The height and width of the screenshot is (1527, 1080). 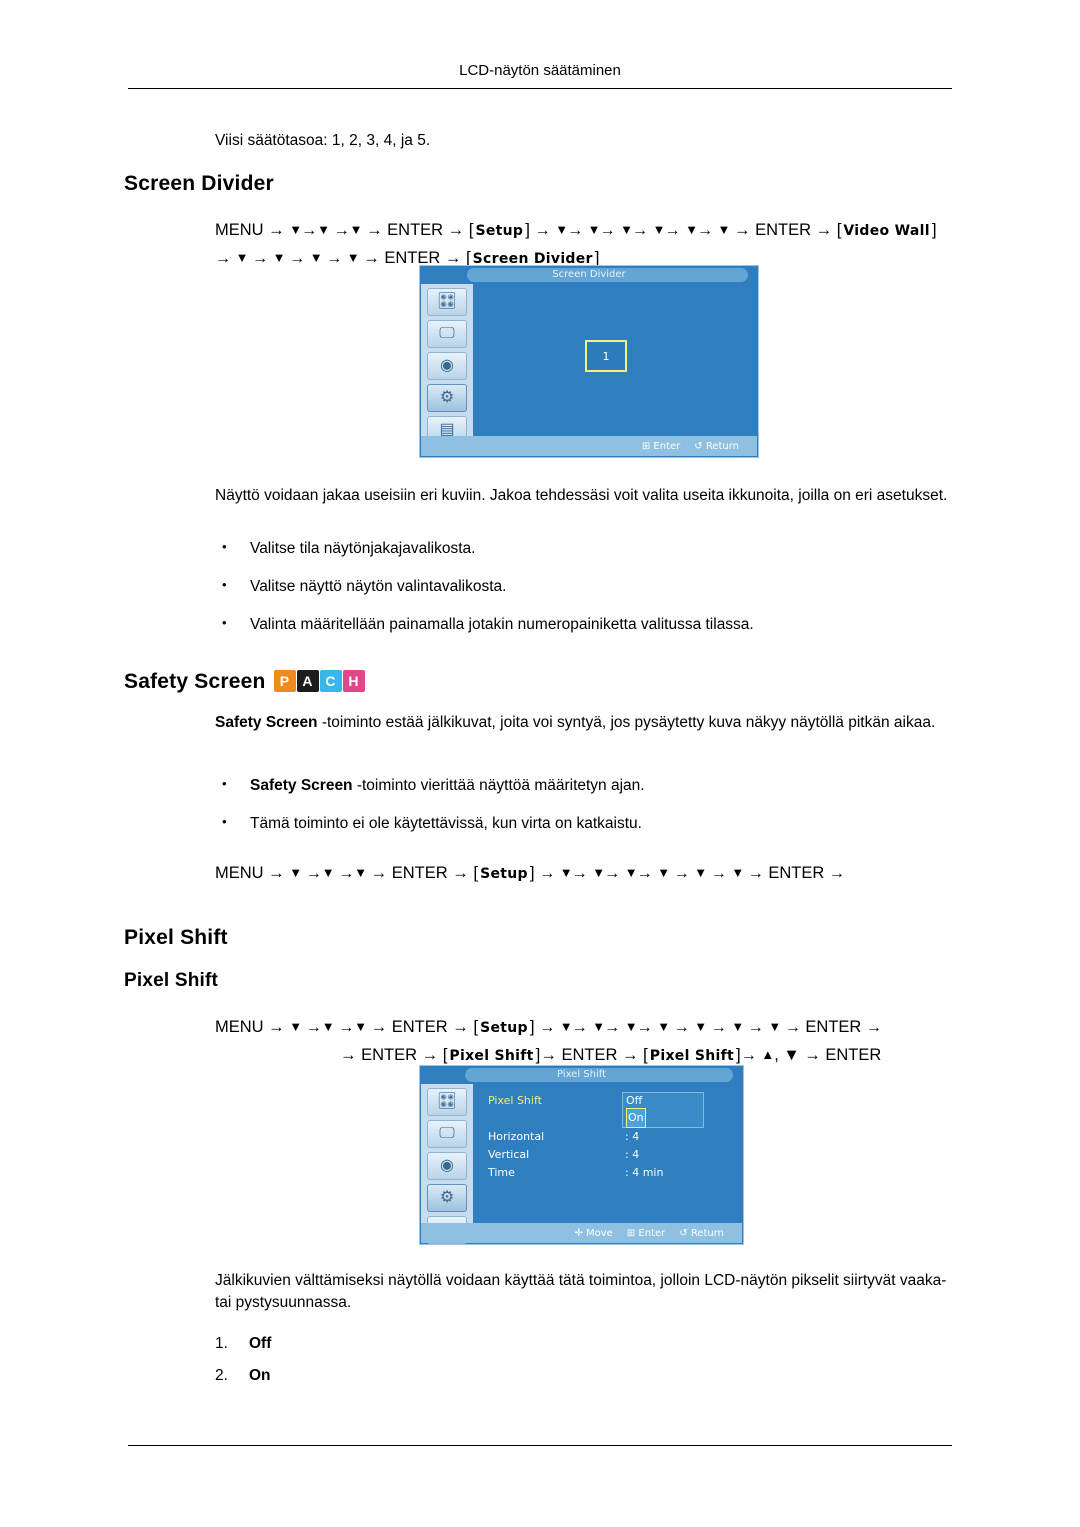 What do you see at coordinates (509, 1154) in the screenshot?
I see `osd-row-label: Vertical` at bounding box center [509, 1154].